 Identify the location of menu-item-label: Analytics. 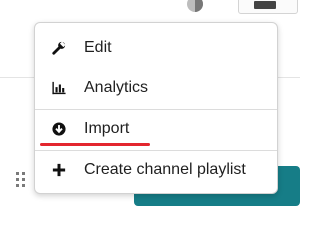
(116, 87).